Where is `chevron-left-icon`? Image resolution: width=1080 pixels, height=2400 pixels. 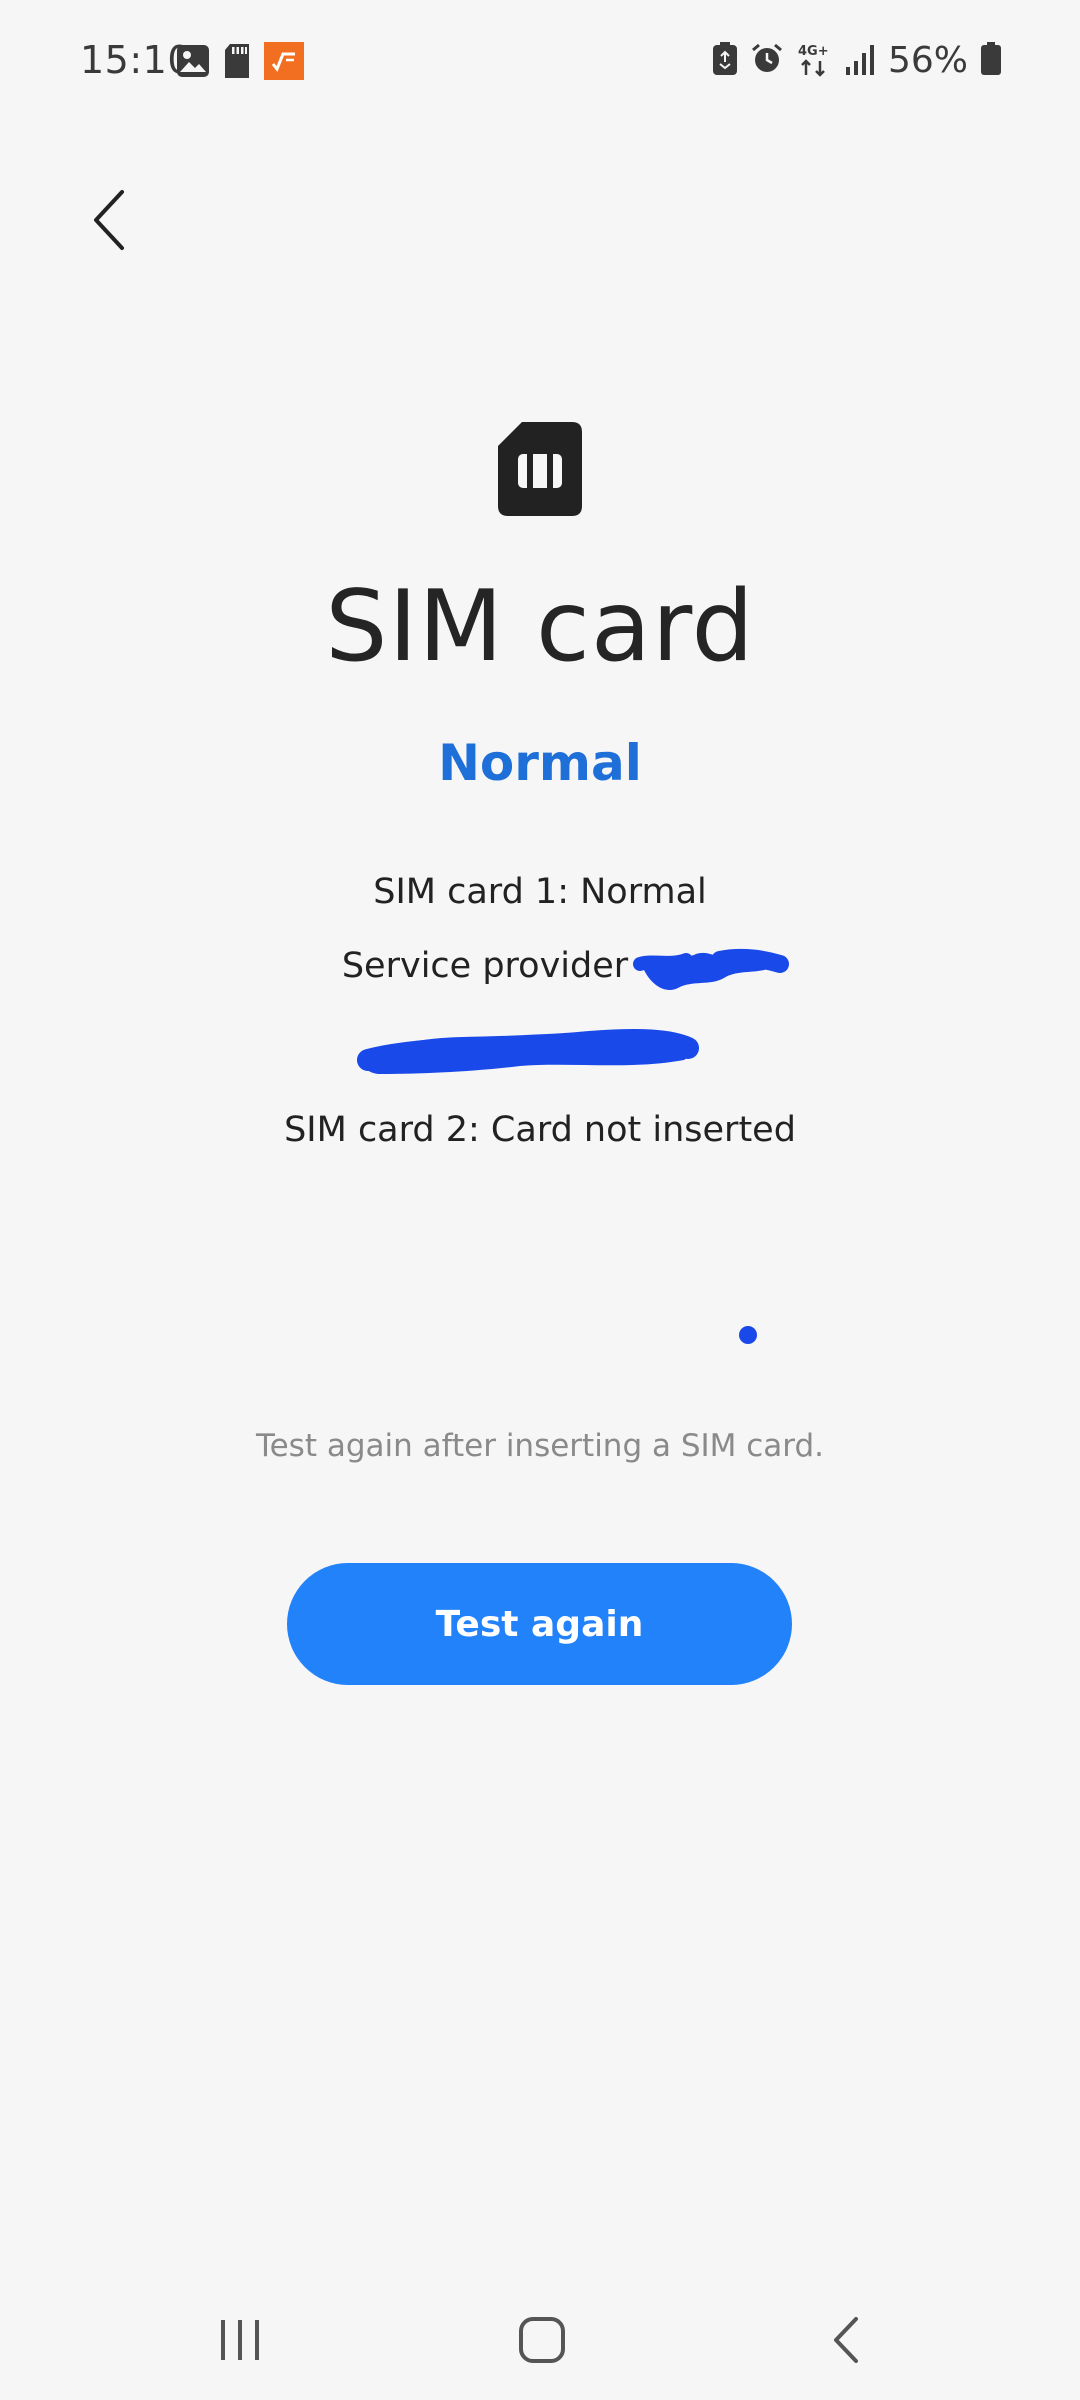 chevron-left-icon is located at coordinates (109, 220).